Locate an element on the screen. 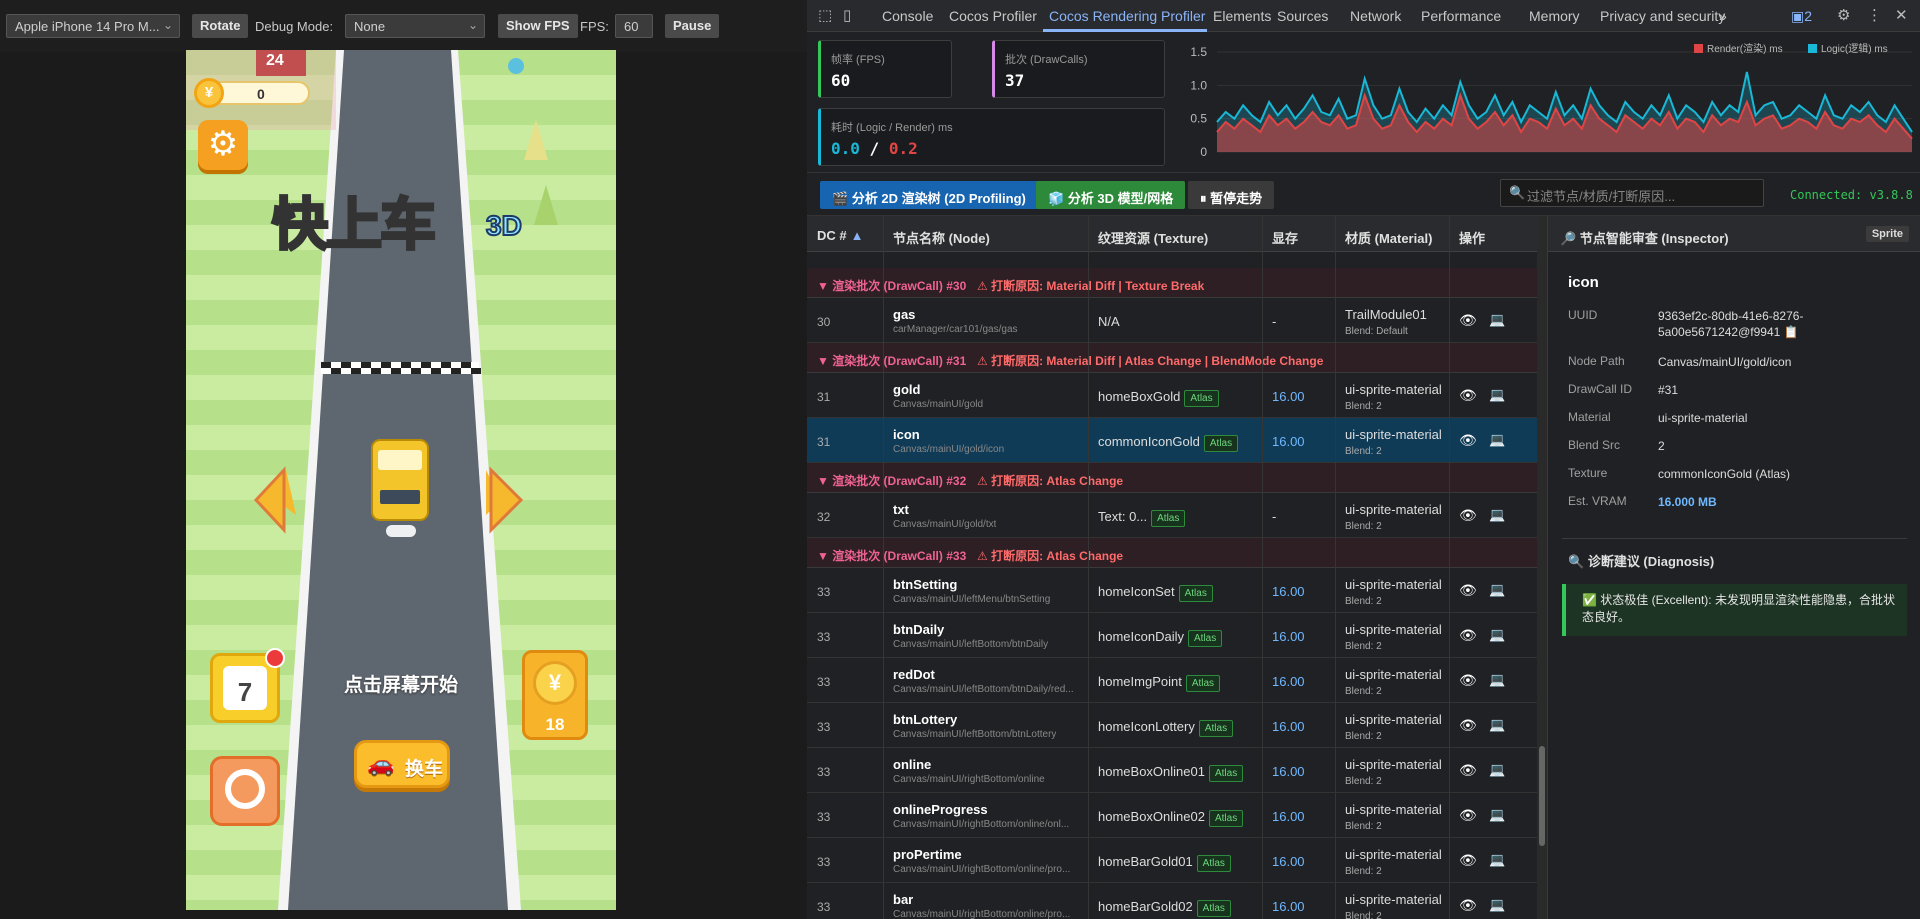  inspect-element-icon: ⬚ is located at coordinates (825, 15).